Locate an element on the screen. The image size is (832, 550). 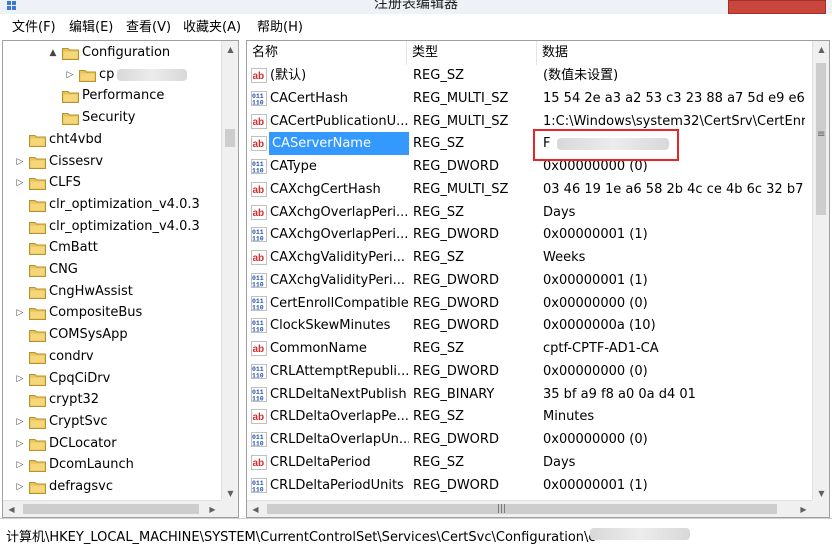
tree-item: ▷ defragsvc is located at coordinates (112, 487).